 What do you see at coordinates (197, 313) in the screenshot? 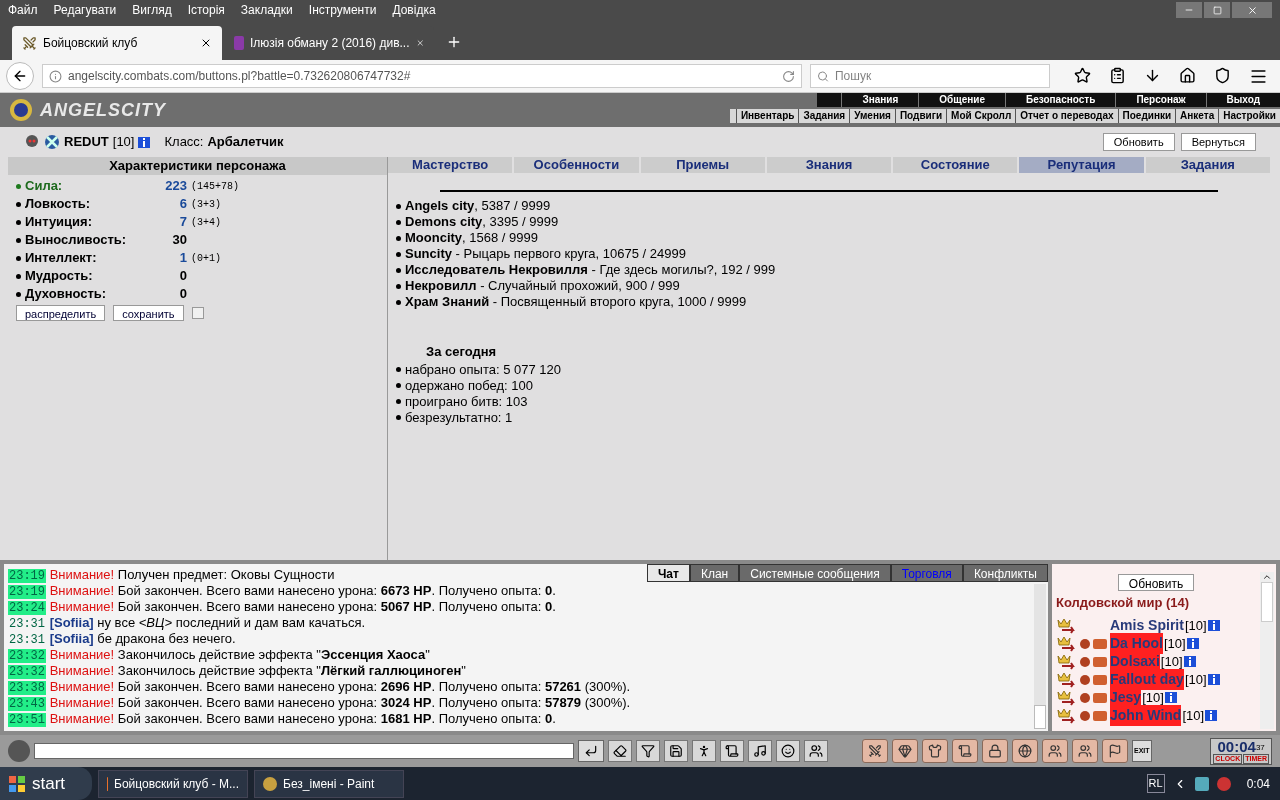
I see `checkbox` at bounding box center [197, 313].